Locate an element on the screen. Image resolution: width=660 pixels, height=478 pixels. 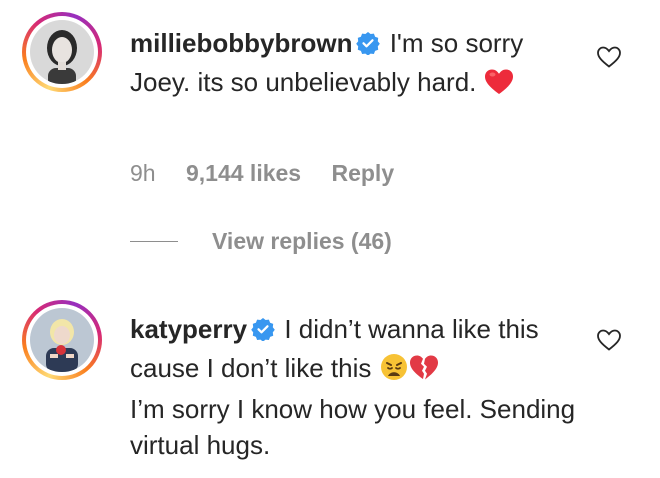
divider-line is located at coordinates (154, 241).